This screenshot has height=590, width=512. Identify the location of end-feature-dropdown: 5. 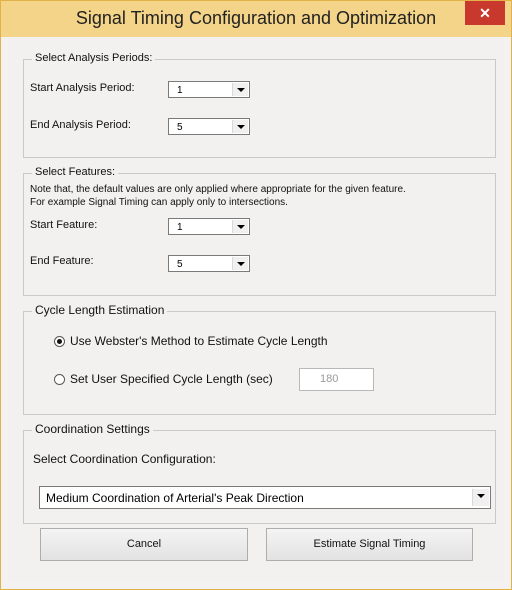
(209, 263).